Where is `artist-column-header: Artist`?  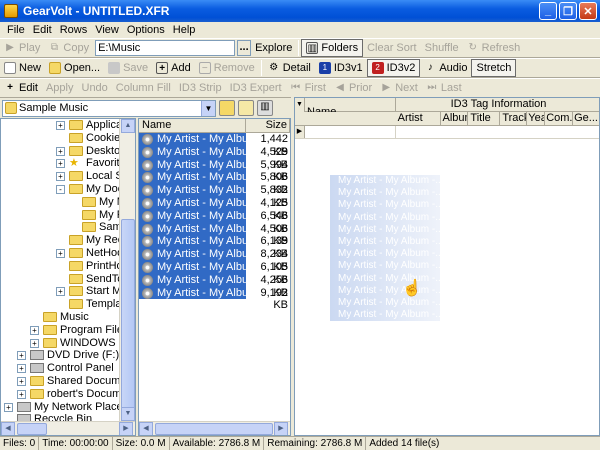
artist-column-header: Artist is located at coordinates (418, 118).